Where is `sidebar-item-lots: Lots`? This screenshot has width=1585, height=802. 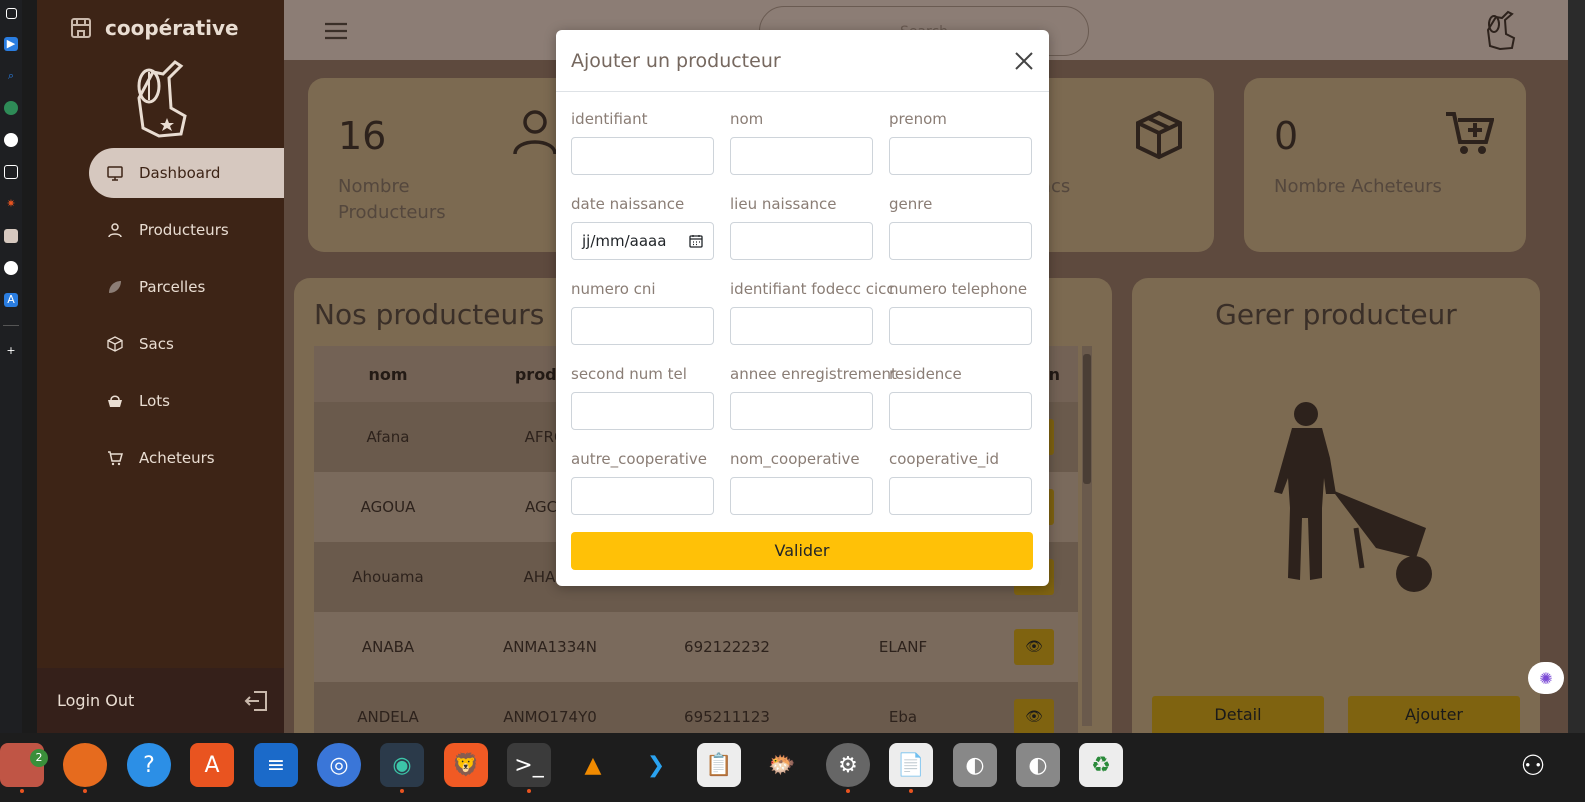
sidebar-item-lots: Lots is located at coordinates (187, 401).